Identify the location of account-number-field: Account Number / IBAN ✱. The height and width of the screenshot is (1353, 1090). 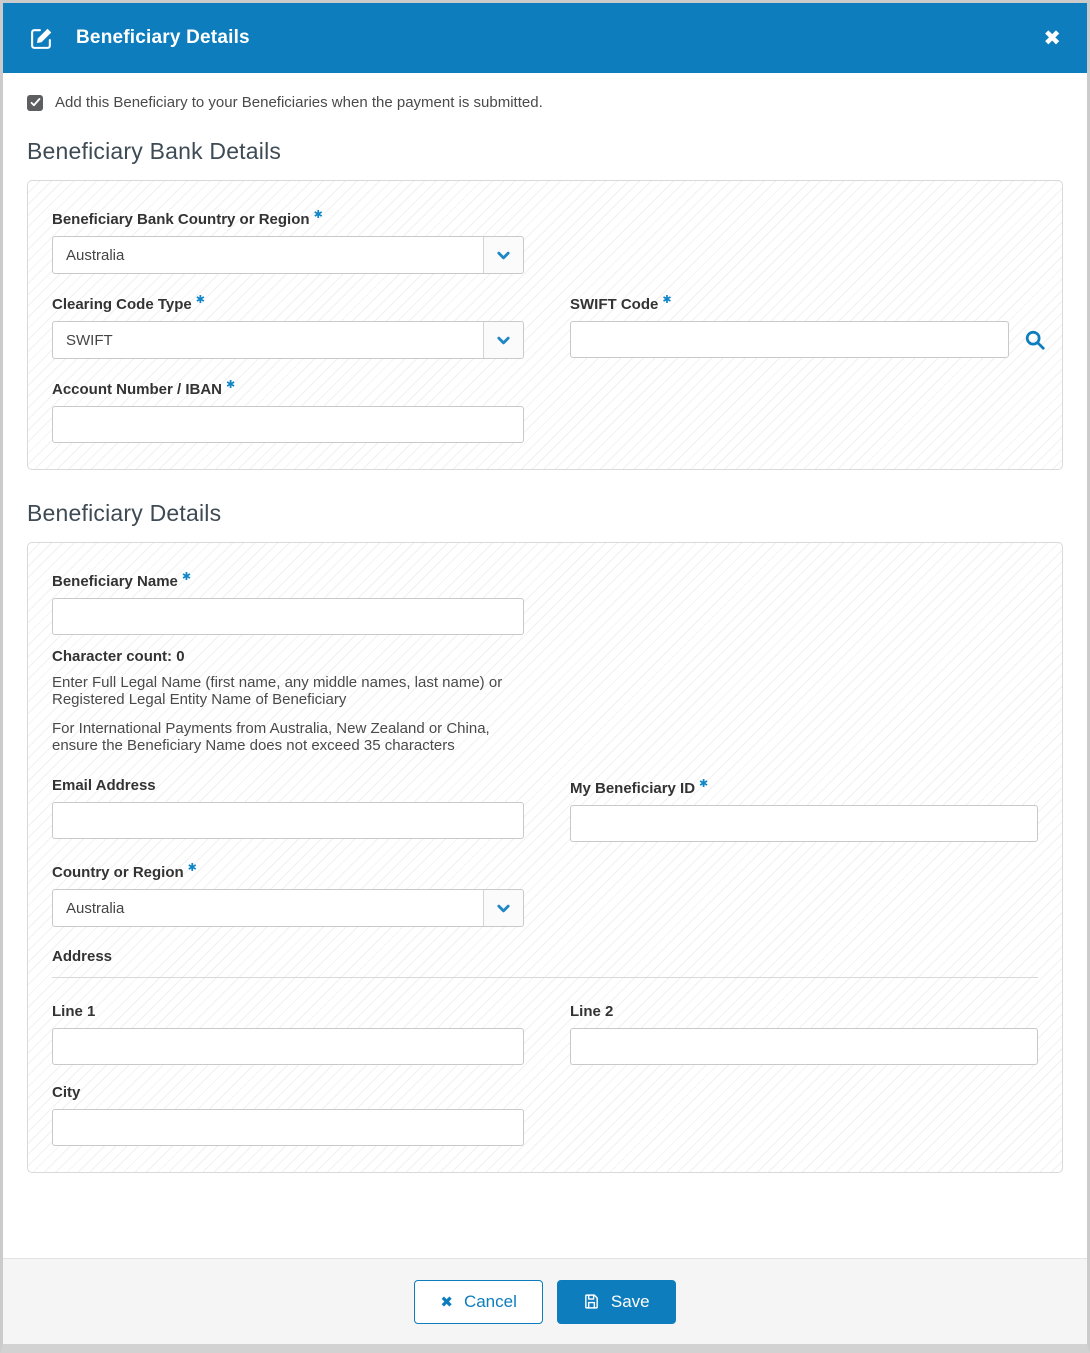
(545, 410).